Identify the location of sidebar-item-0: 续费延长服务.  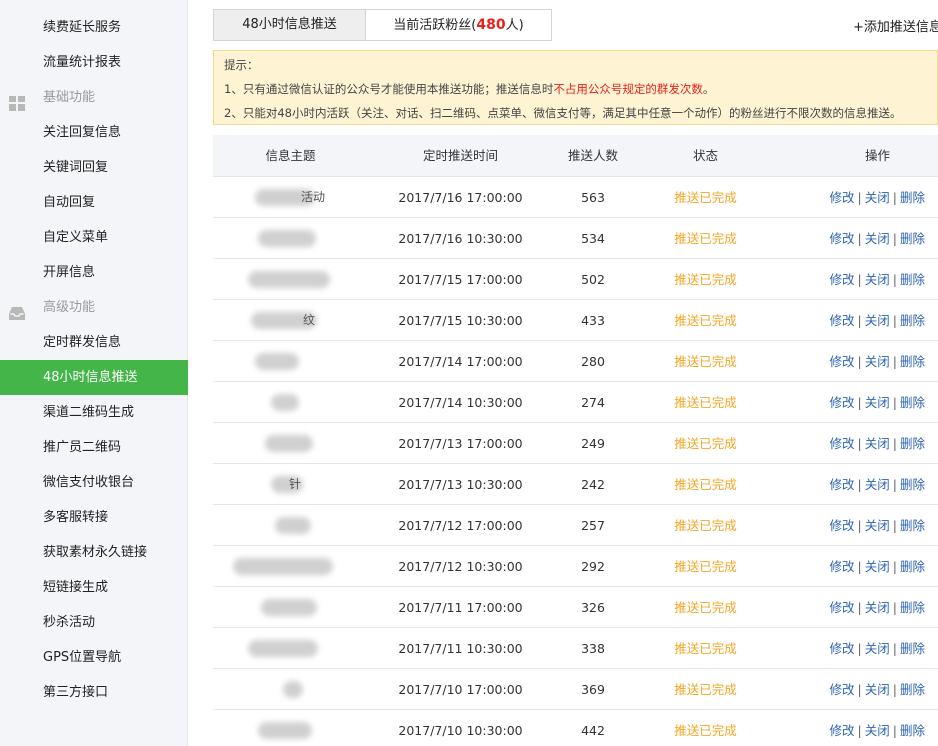
(94, 27).